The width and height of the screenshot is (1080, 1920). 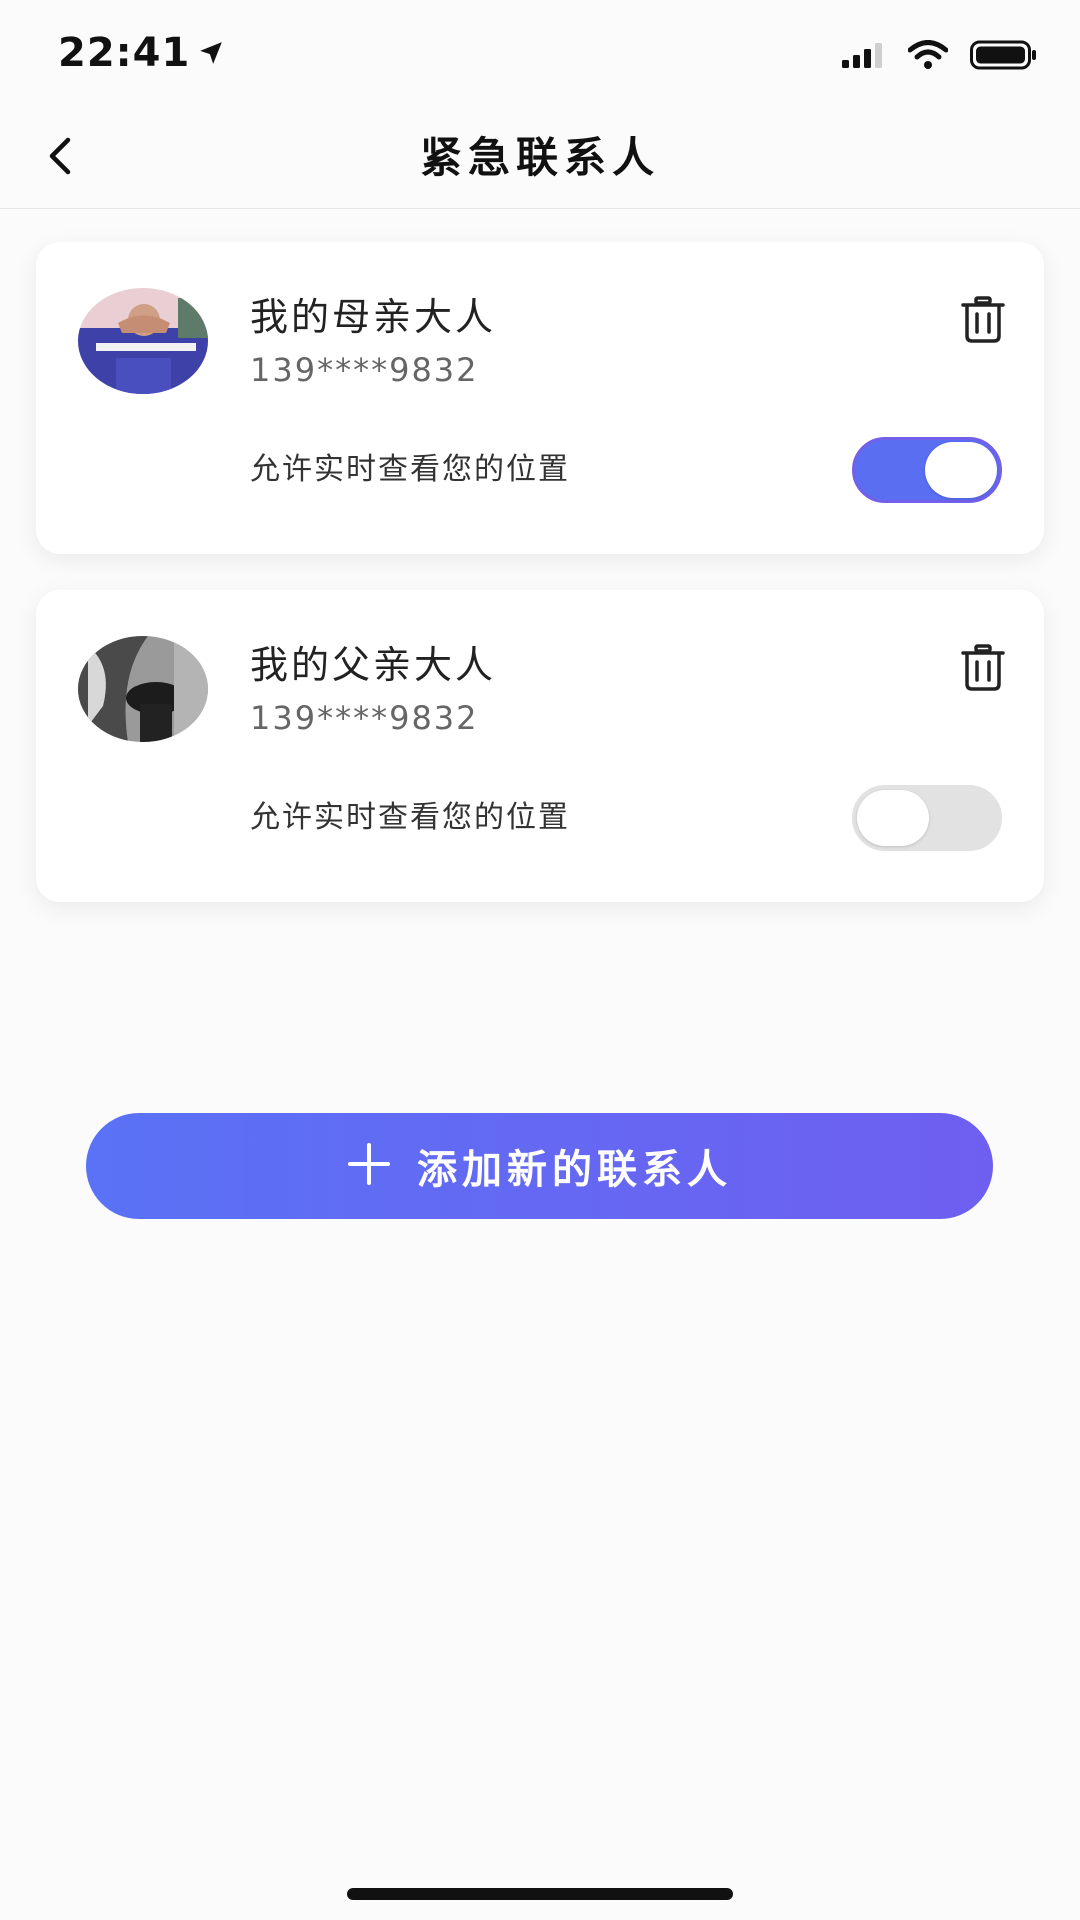 What do you see at coordinates (928, 57) in the screenshot?
I see `wifi-icon` at bounding box center [928, 57].